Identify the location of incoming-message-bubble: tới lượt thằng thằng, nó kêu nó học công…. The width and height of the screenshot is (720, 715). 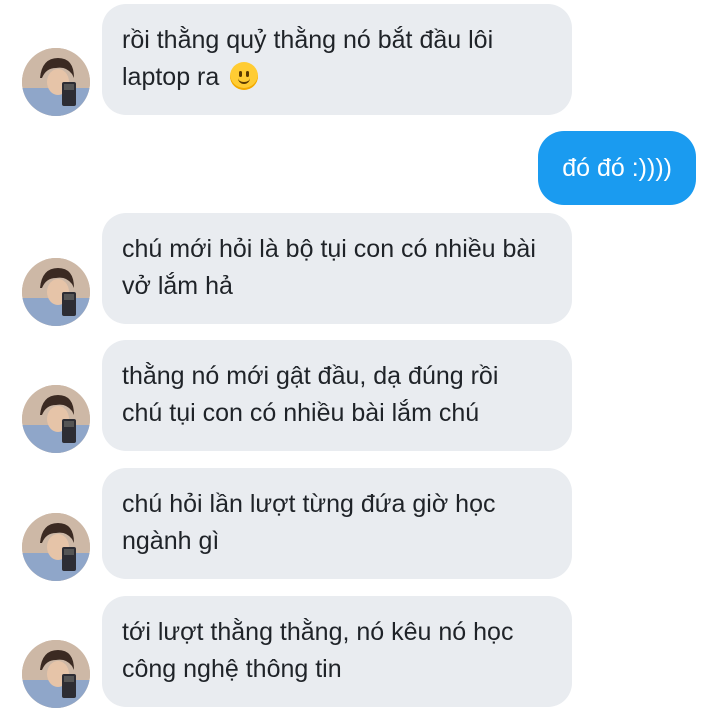
(337, 651).